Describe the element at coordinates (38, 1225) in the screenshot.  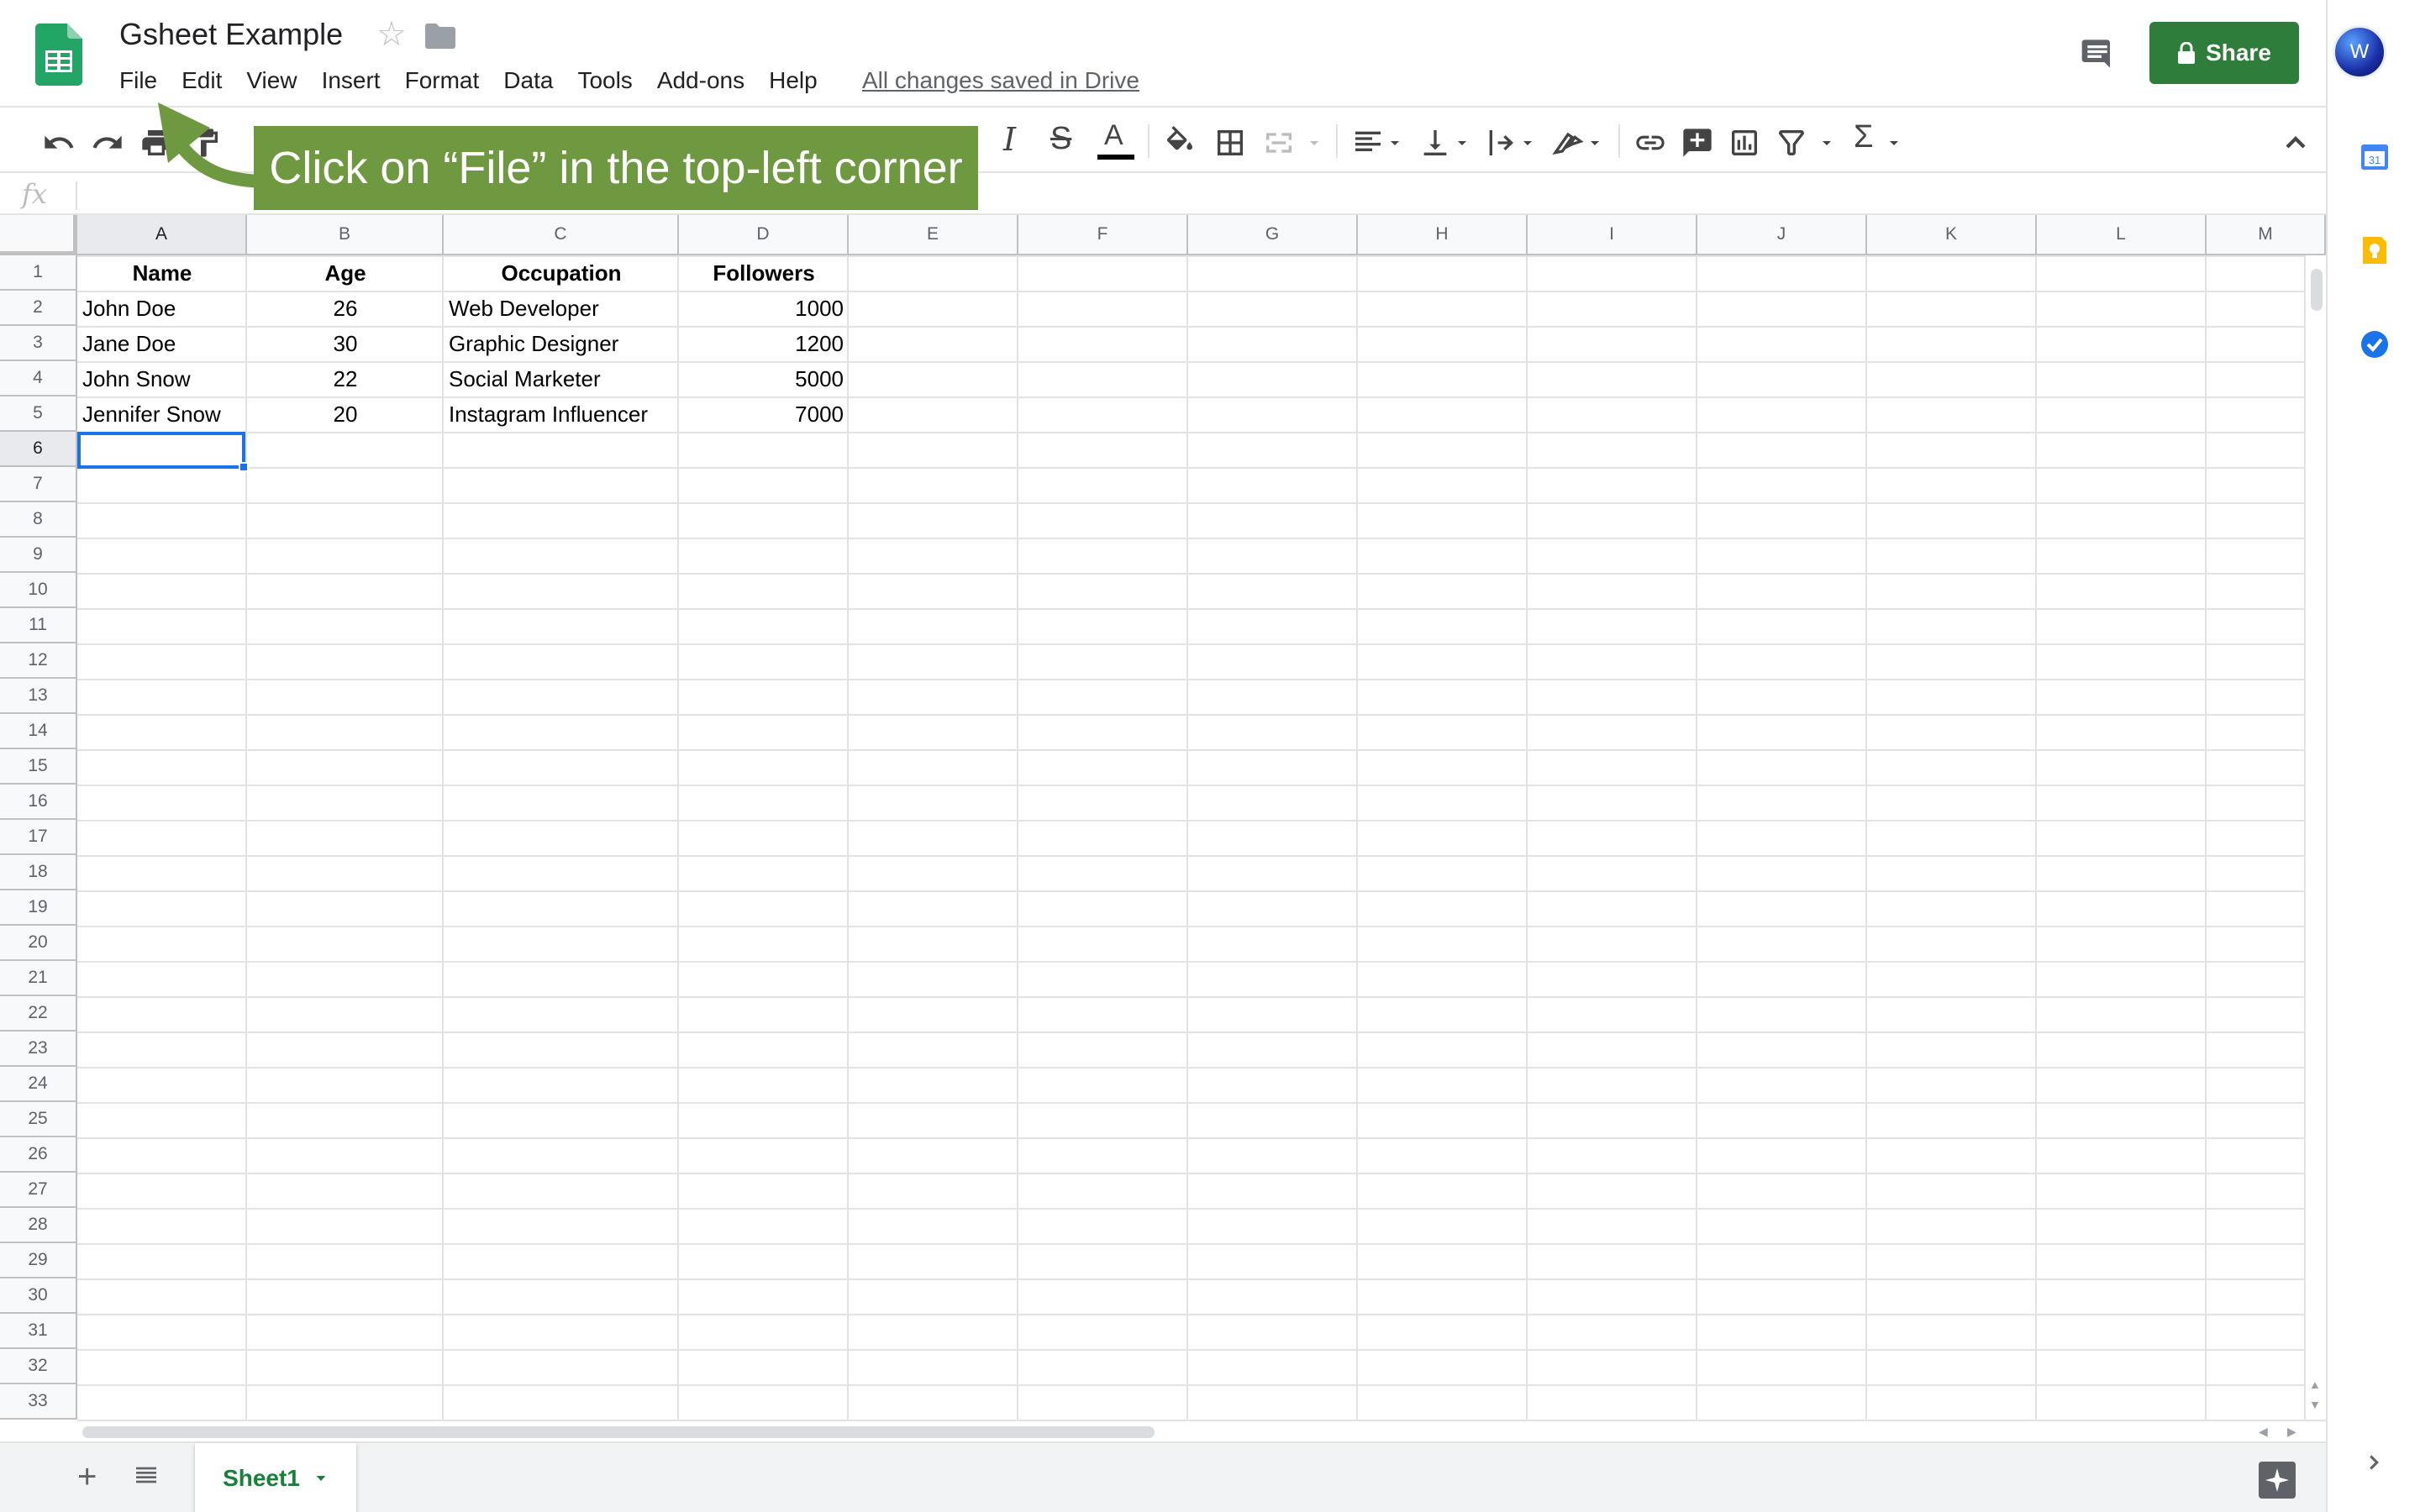
I see `row-header: 28` at that location.